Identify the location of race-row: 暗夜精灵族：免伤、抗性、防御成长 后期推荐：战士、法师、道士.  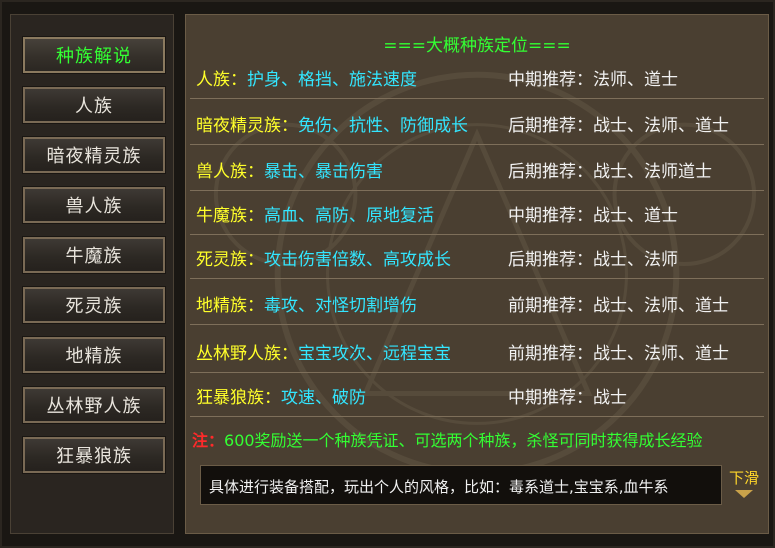
(477, 123).